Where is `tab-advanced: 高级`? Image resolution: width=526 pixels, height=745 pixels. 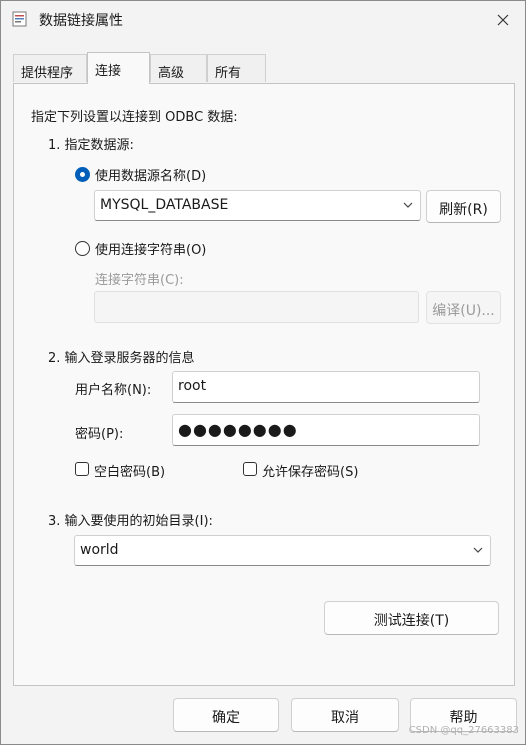 tab-advanced: 高级 is located at coordinates (178, 68).